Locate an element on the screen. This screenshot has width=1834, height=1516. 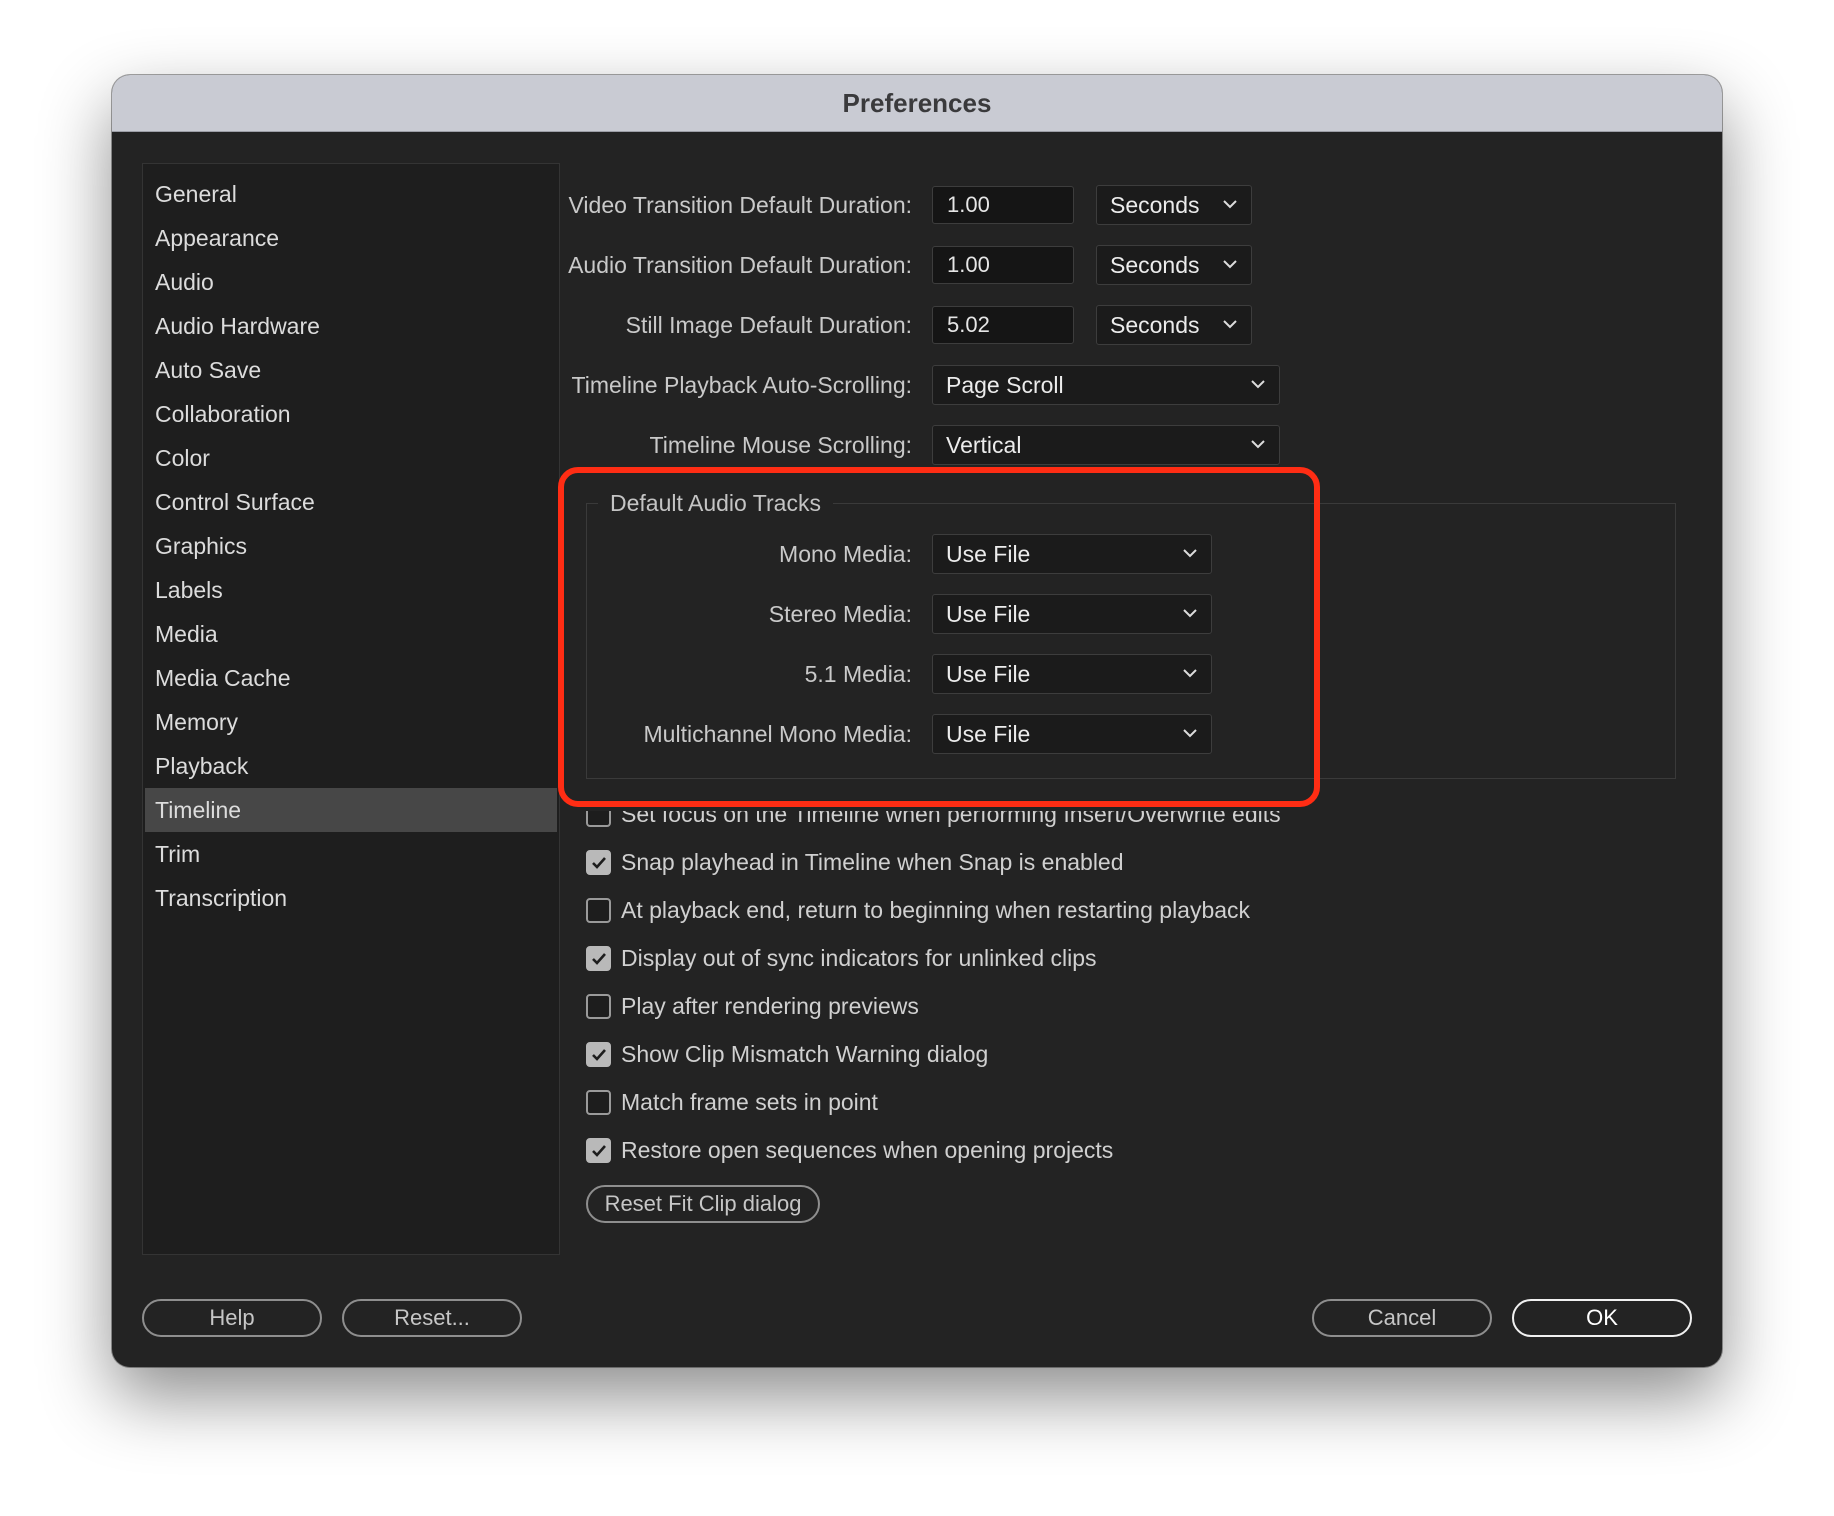
multichannel-media-select: Use File is located at coordinates (1072, 734).